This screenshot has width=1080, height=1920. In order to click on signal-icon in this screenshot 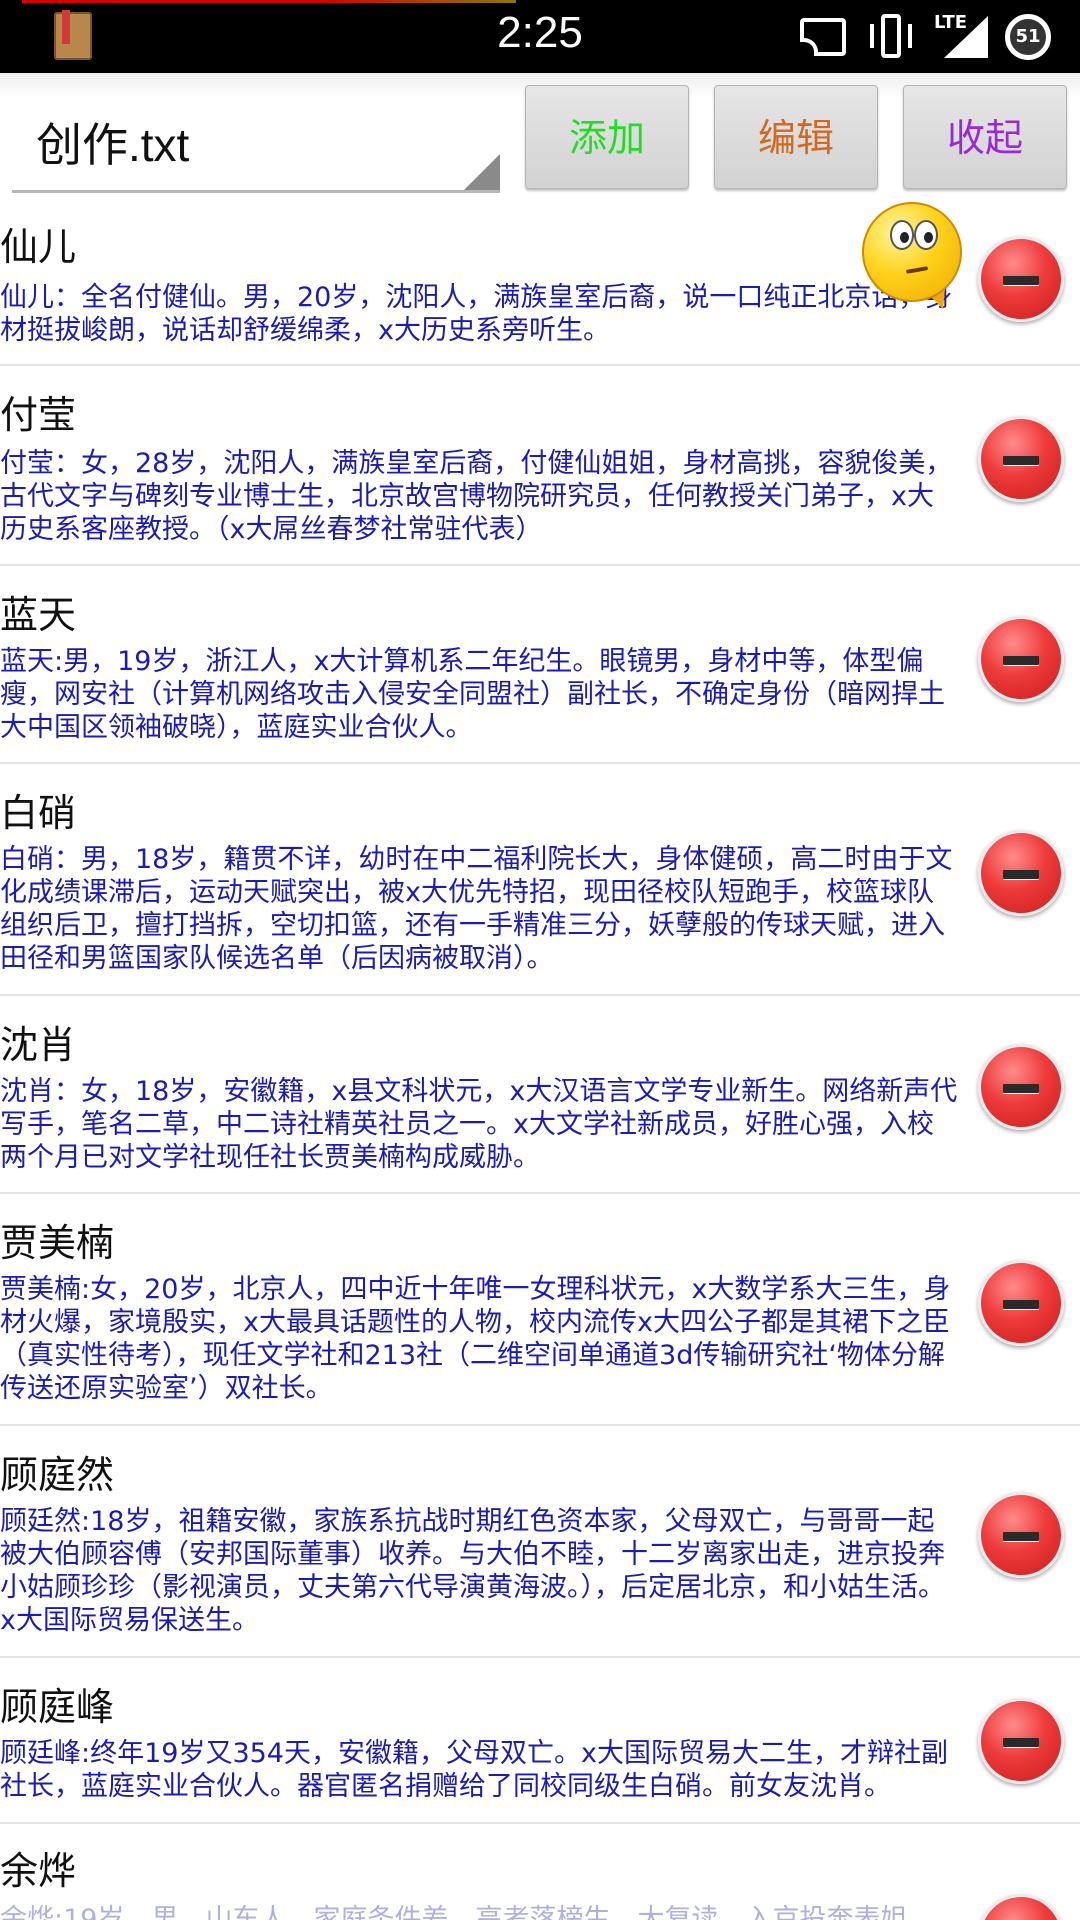, I will do `click(966, 37)`.